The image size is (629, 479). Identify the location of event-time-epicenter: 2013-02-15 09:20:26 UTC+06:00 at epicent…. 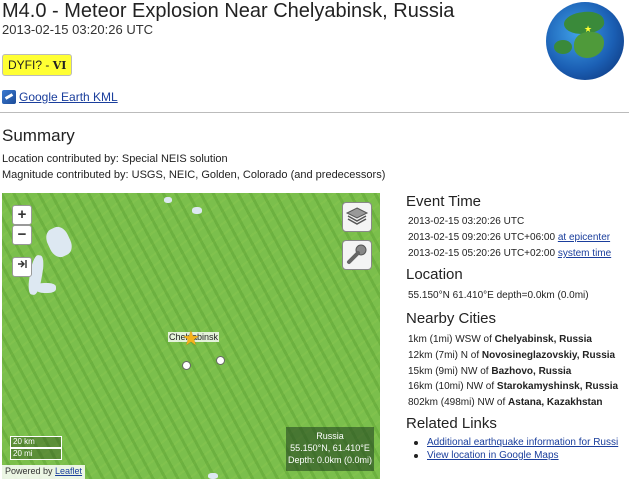
(509, 237).